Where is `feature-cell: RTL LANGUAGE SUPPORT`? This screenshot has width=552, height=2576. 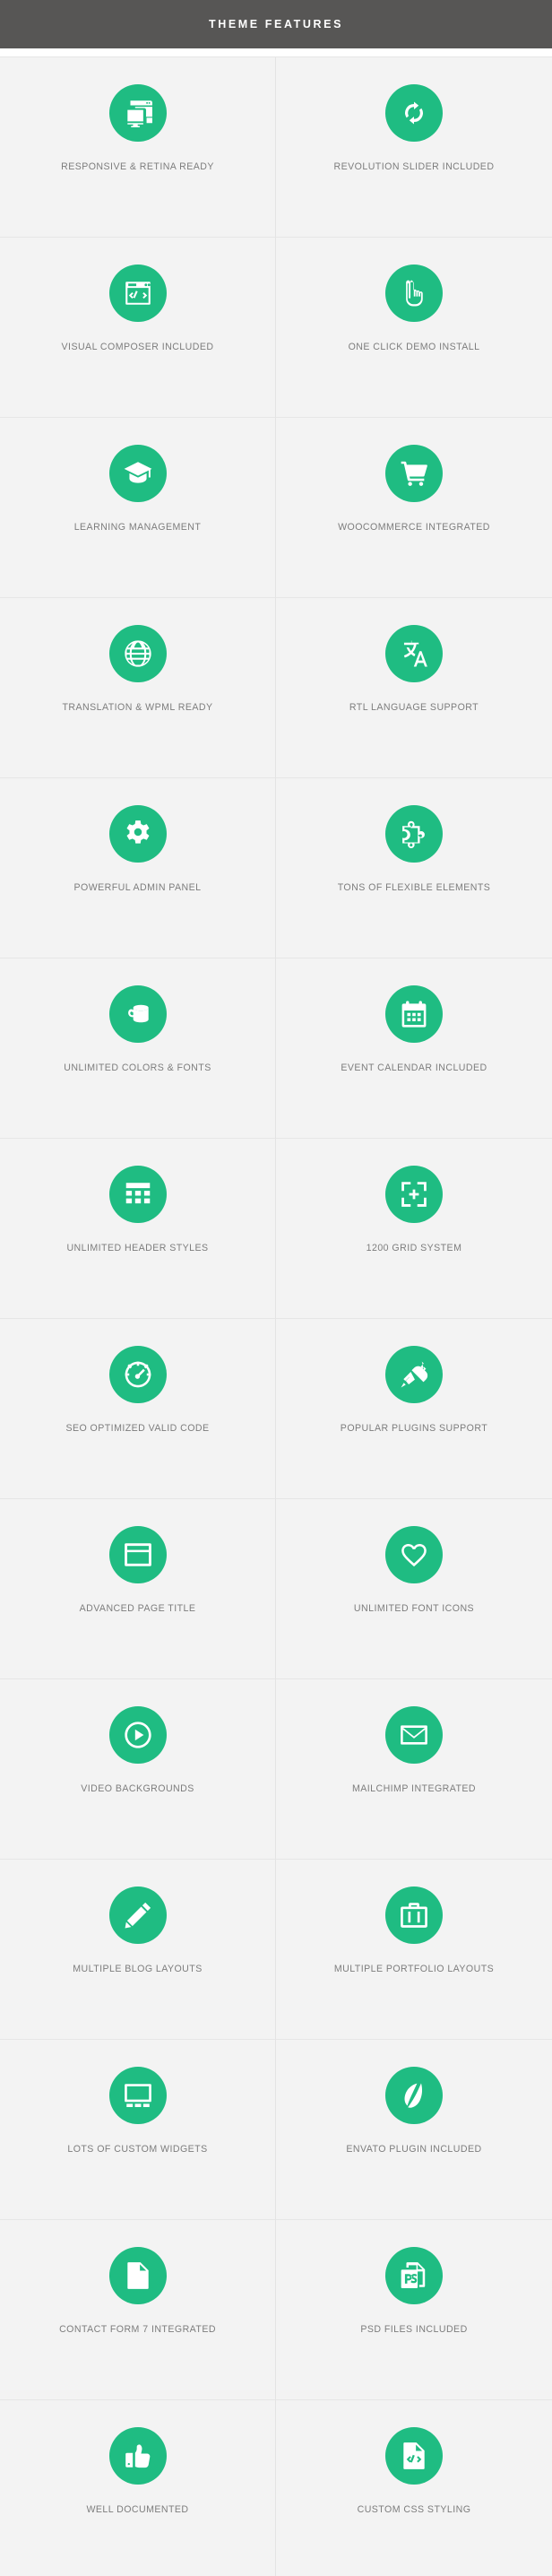 feature-cell: RTL LANGUAGE SUPPORT is located at coordinates (414, 688).